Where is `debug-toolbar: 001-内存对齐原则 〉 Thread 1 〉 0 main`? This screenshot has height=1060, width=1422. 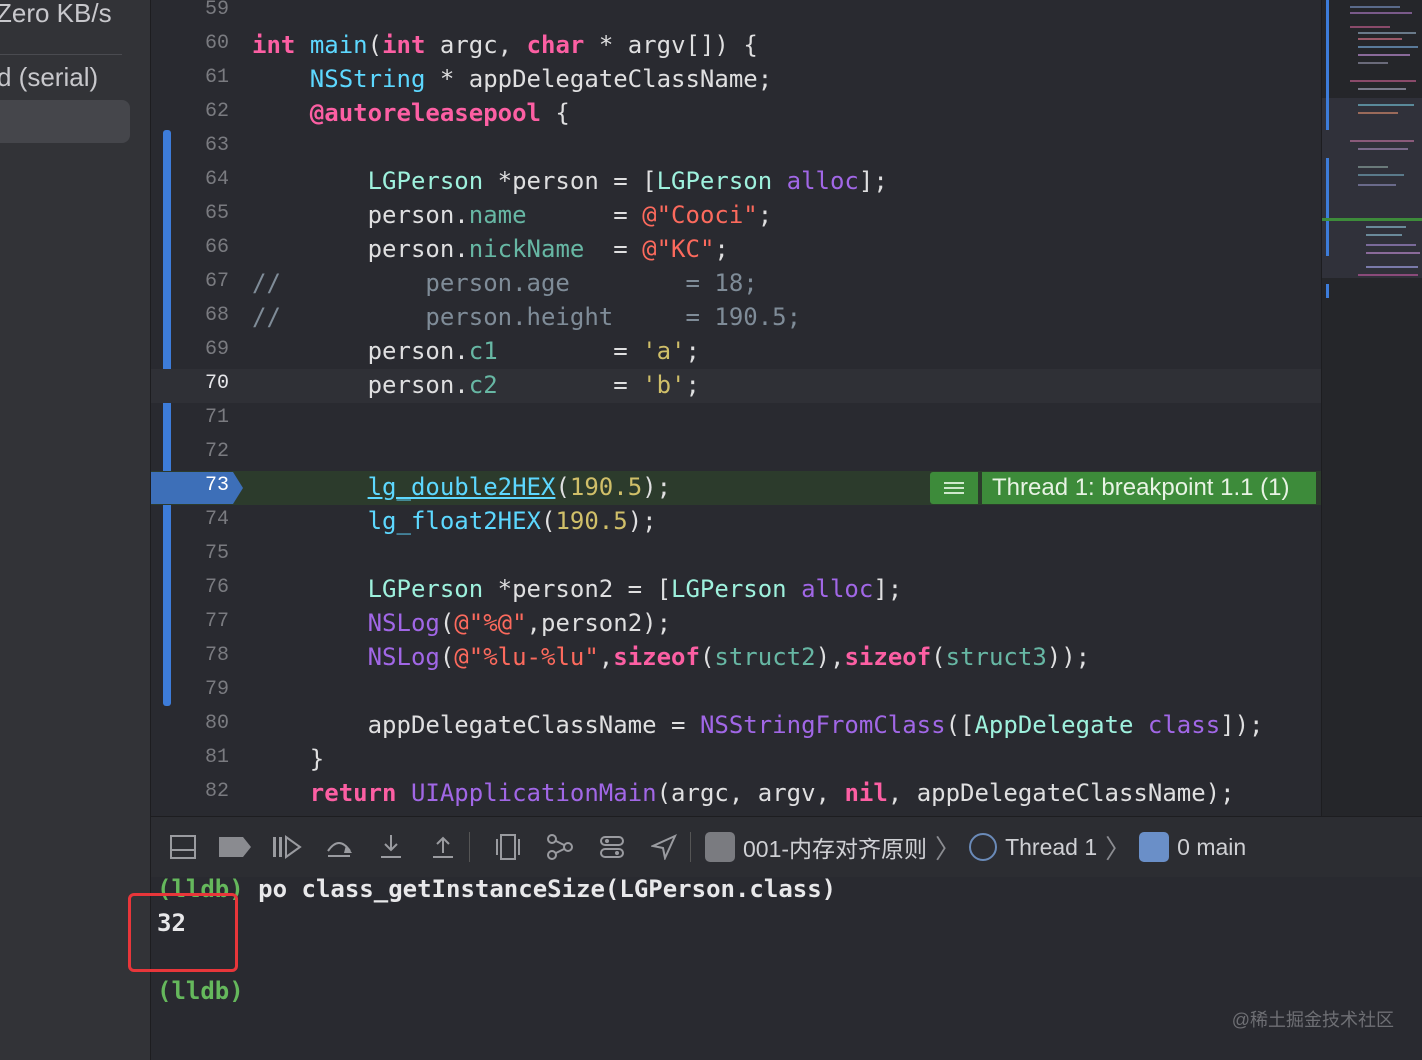
debug-toolbar: 001-内存对齐原则 〉 Thread 1 〉 0 main is located at coordinates (786, 847).